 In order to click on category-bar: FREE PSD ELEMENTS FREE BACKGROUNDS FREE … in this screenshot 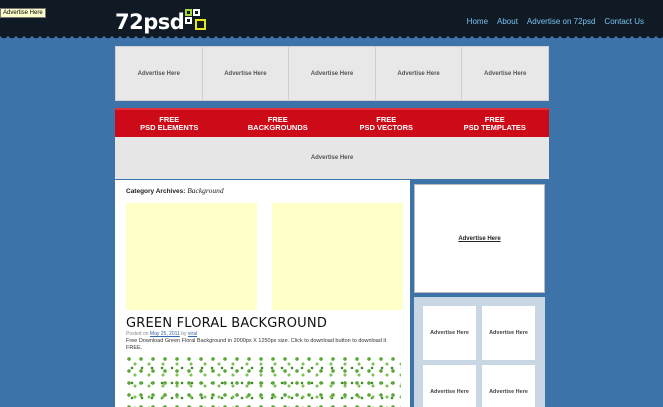, I will do `click(332, 122)`.